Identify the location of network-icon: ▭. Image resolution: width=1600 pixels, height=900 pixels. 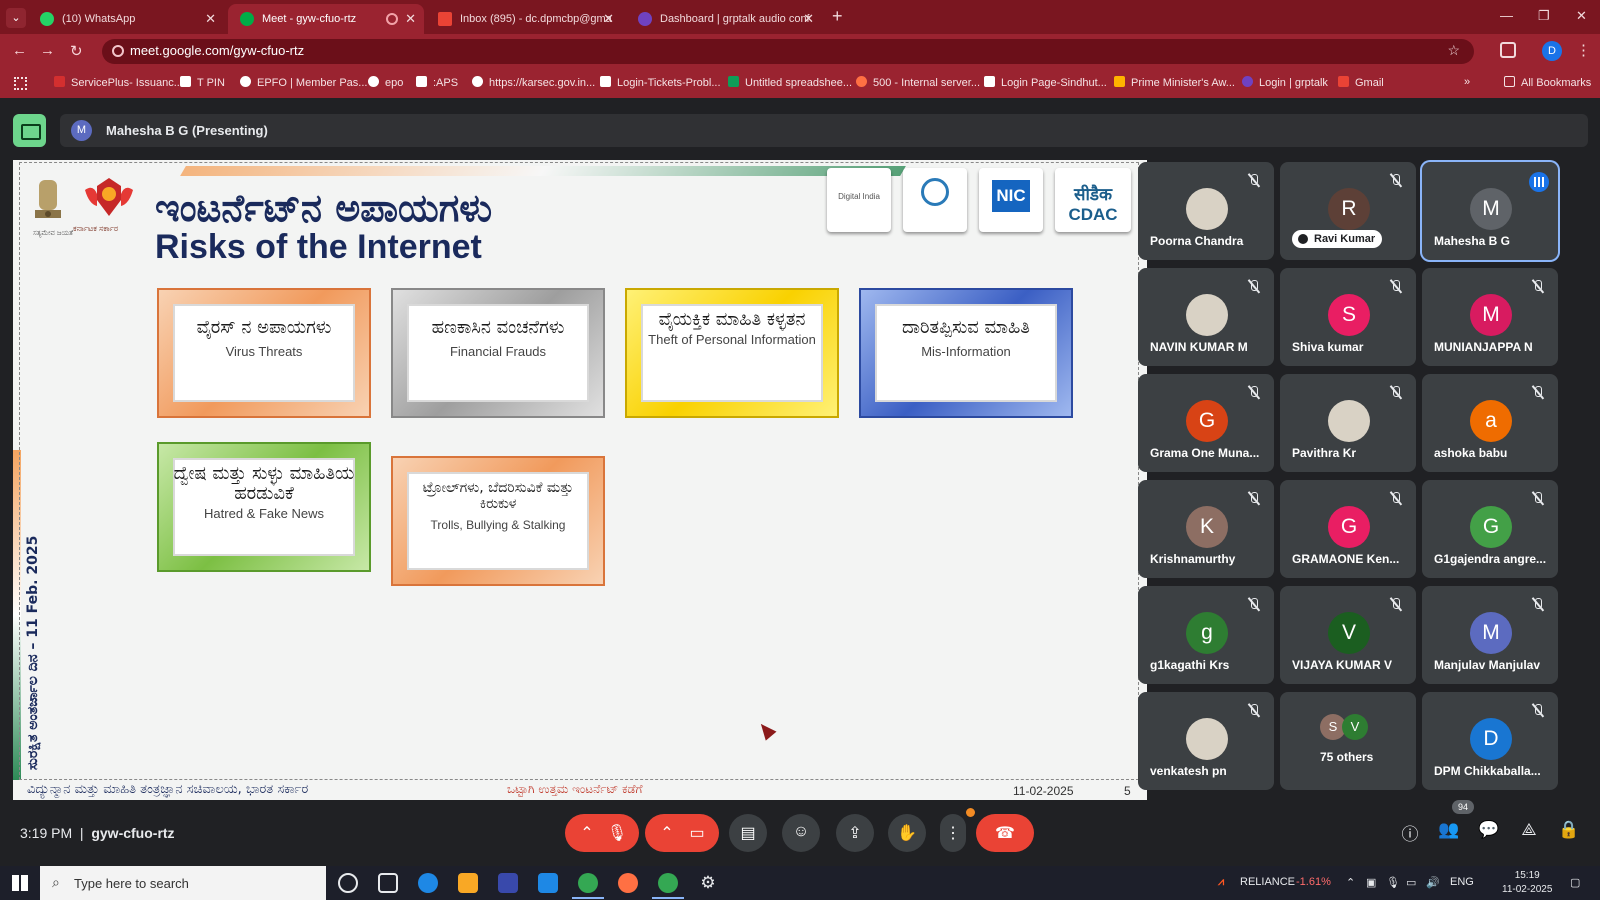
(1411, 882).